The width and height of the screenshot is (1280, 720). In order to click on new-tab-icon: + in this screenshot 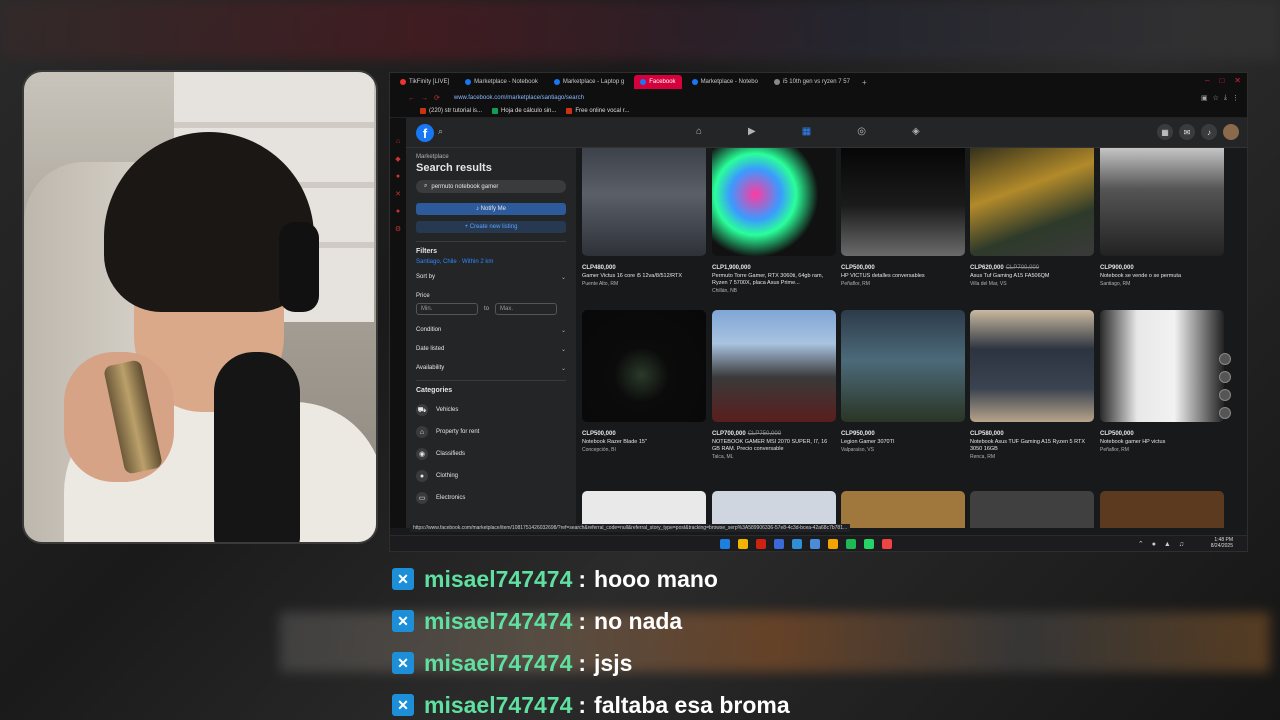, I will do `click(864, 82)`.